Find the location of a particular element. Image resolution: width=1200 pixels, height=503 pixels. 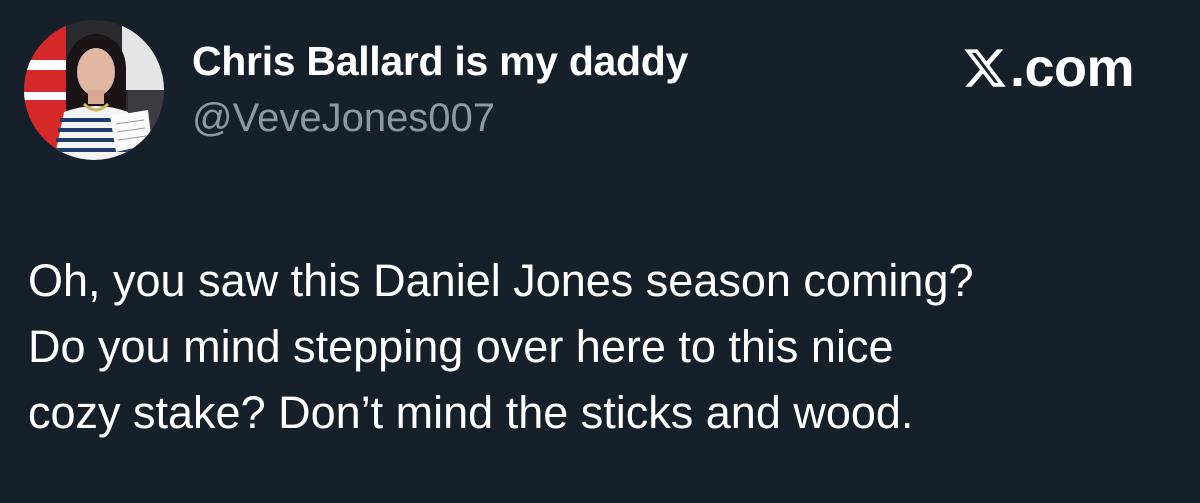

brand-watermark: .com is located at coordinates (1048, 68).